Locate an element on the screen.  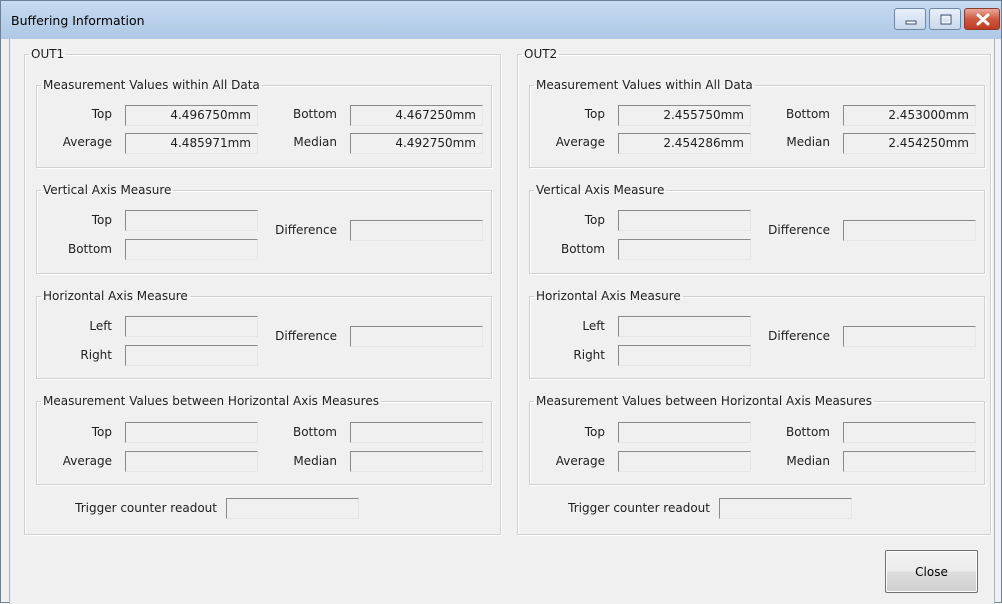
restore-icon is located at coordinates (946, 19).